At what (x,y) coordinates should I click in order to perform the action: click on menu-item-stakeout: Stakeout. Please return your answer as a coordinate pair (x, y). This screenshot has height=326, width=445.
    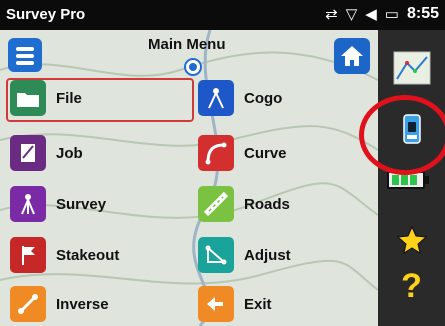
    Looking at the image, I should click on (64, 255).